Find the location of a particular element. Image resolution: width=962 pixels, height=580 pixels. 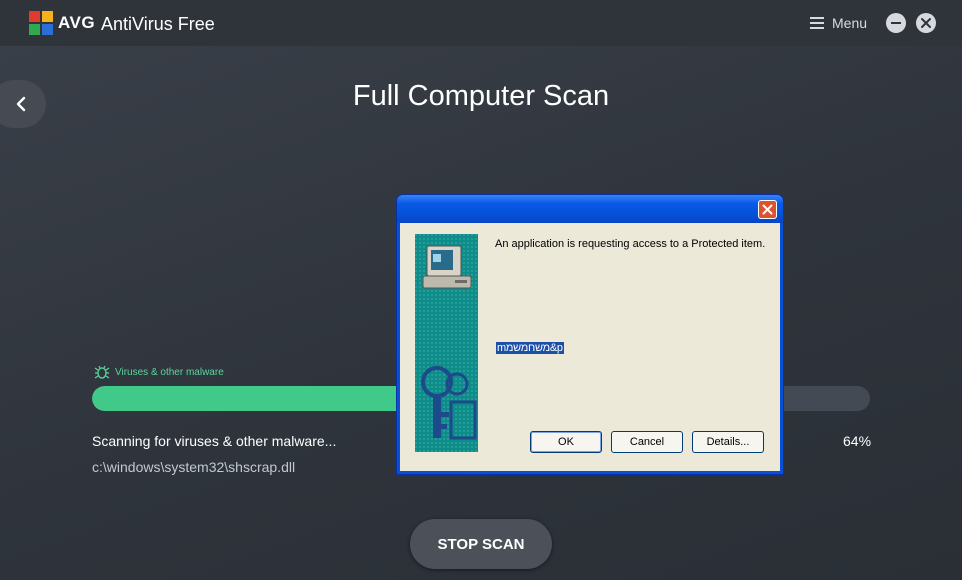

dialog-side-graphic is located at coordinates (446, 343).